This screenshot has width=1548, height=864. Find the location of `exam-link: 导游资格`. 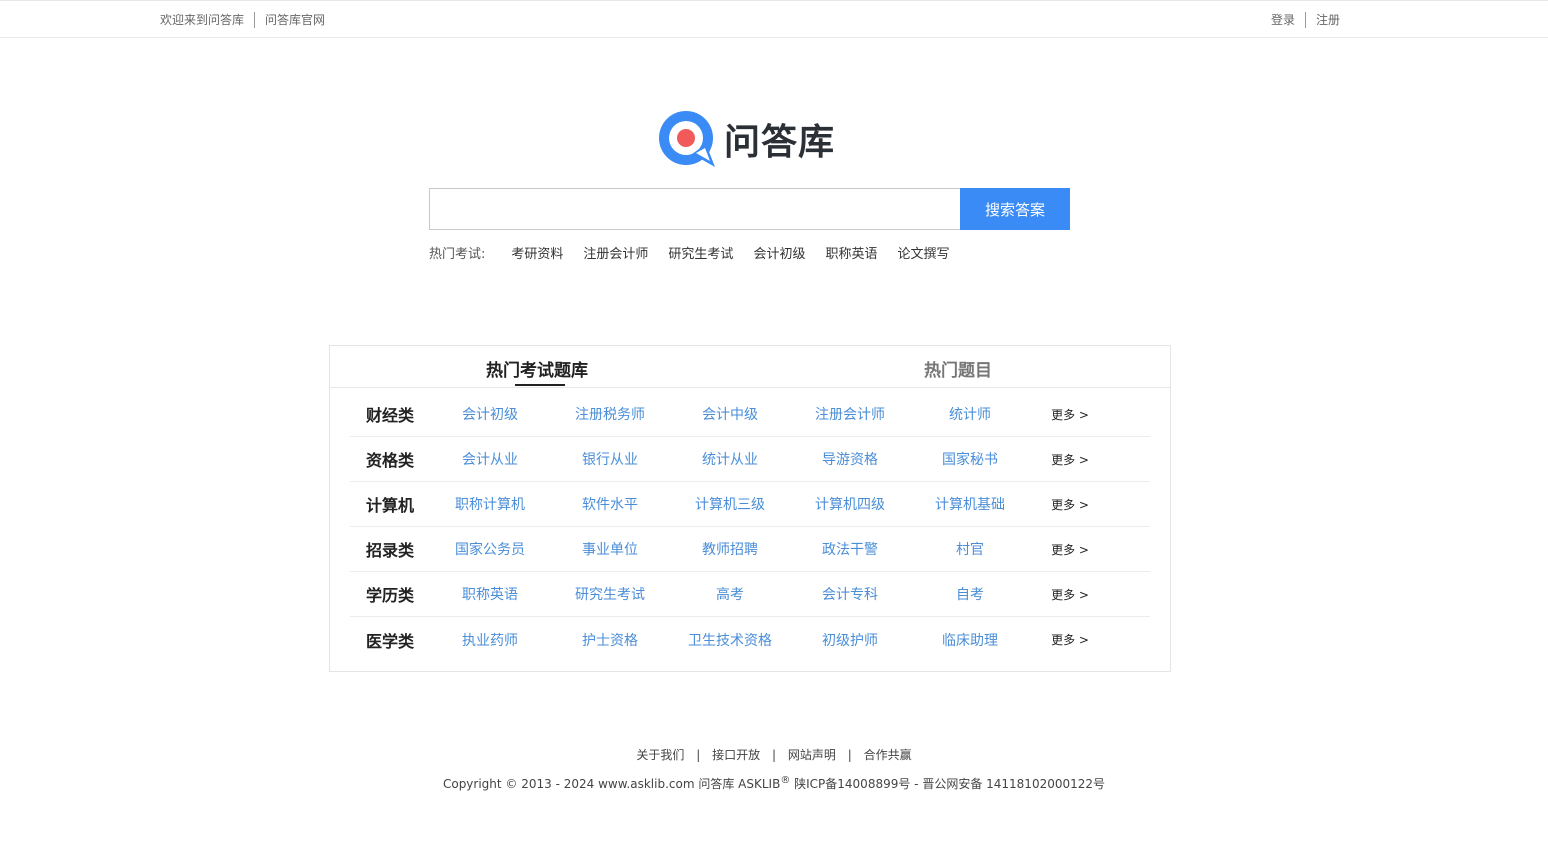

exam-link: 导游资格 is located at coordinates (850, 459).